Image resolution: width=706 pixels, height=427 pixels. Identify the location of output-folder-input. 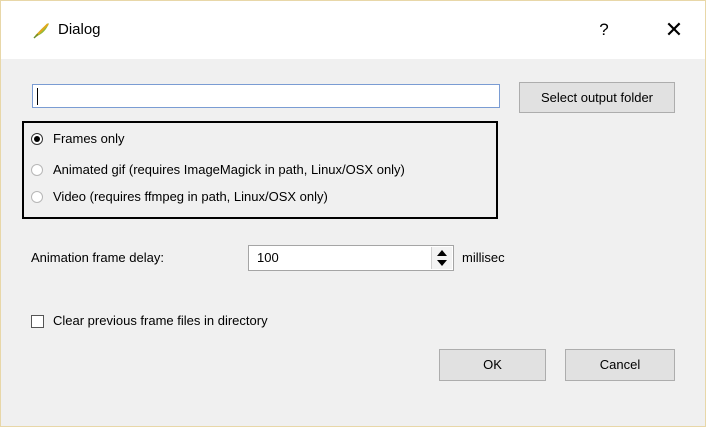
(266, 96).